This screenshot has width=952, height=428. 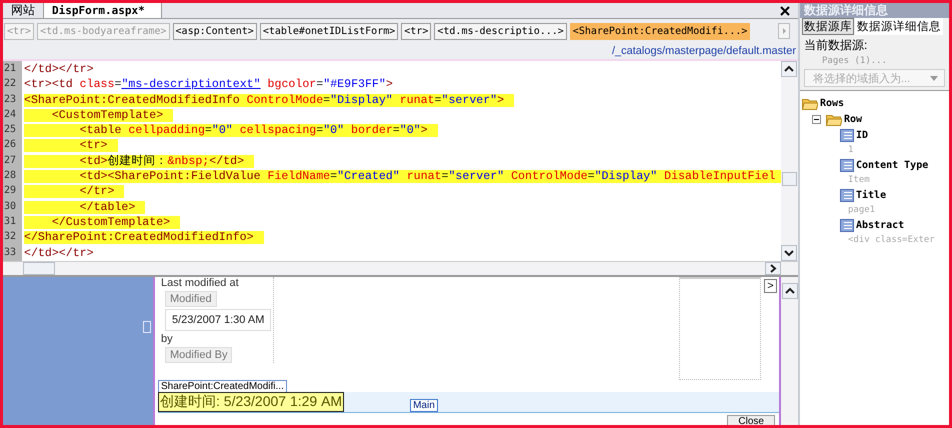 I want to click on line-number: 33, so click(x=10, y=253).